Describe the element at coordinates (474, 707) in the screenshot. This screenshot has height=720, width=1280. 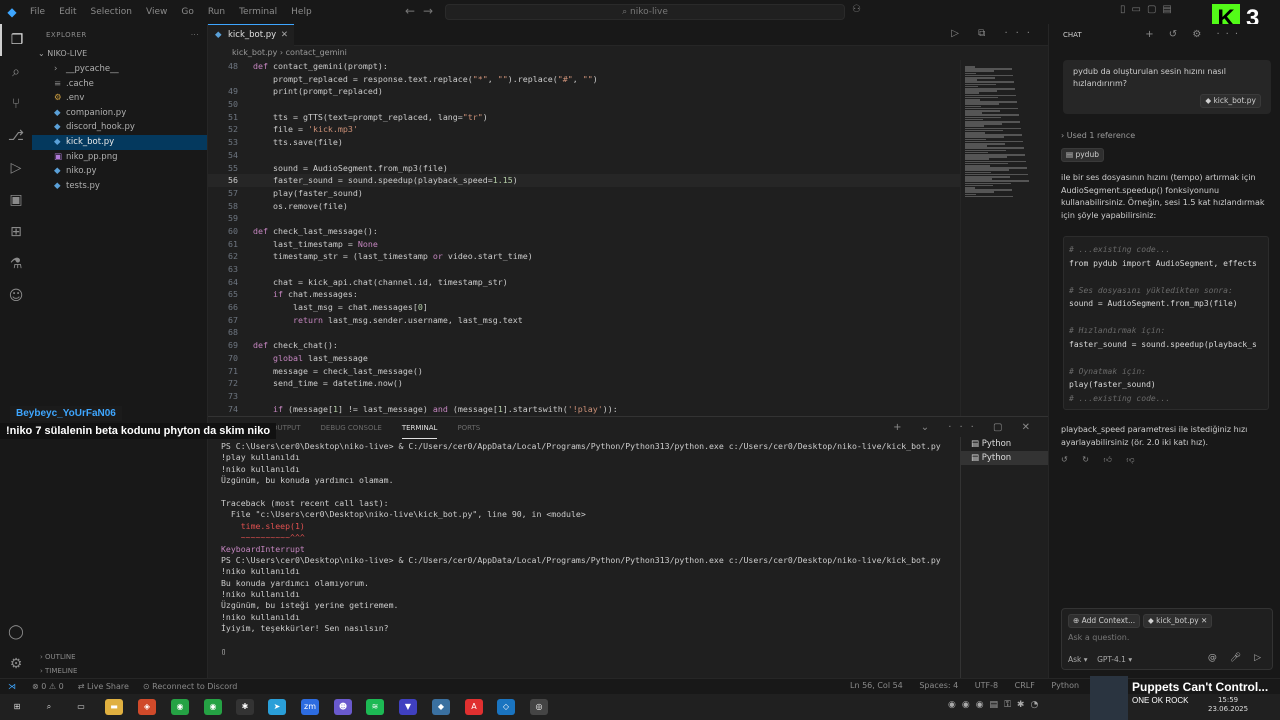
I see `acrobat-icon: A` at that location.